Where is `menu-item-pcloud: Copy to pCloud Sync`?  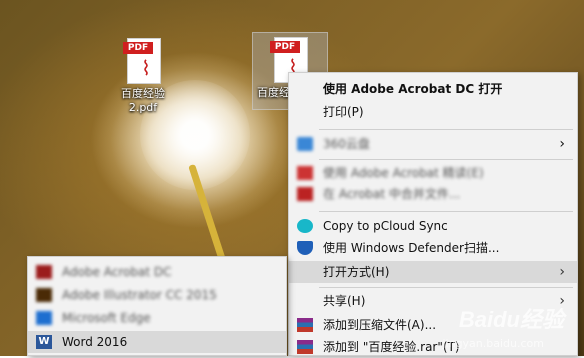
menu-item-pcloud: Copy to pCloud Sync is located at coordinates (433, 226).